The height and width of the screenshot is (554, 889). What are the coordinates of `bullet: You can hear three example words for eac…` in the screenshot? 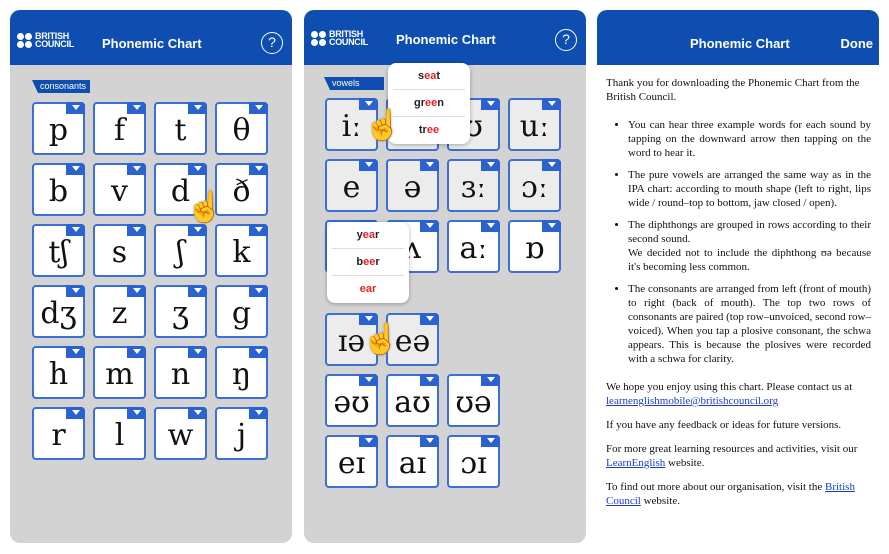 It's located at (749, 139).